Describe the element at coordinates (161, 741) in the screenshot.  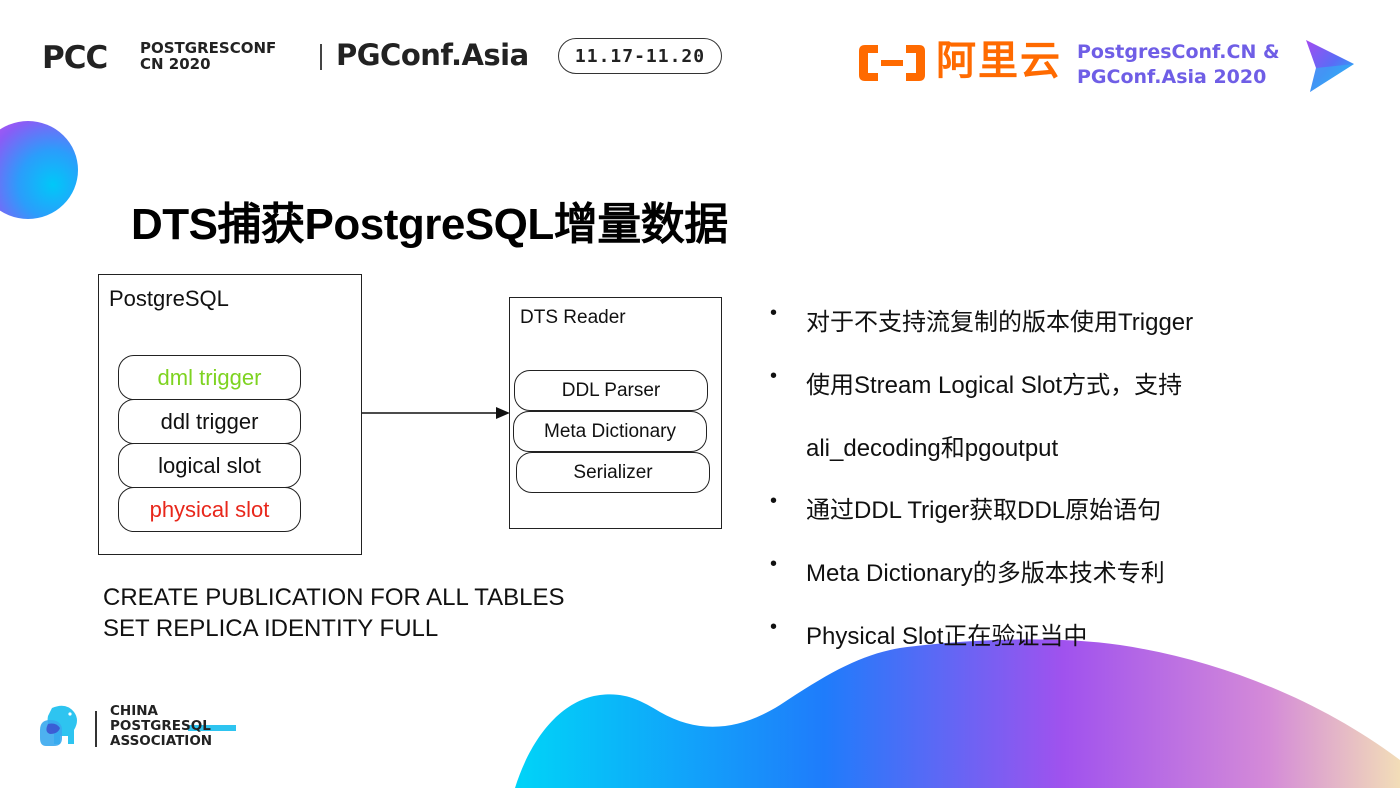
I see `association-line3: ASSOCIATION` at that location.